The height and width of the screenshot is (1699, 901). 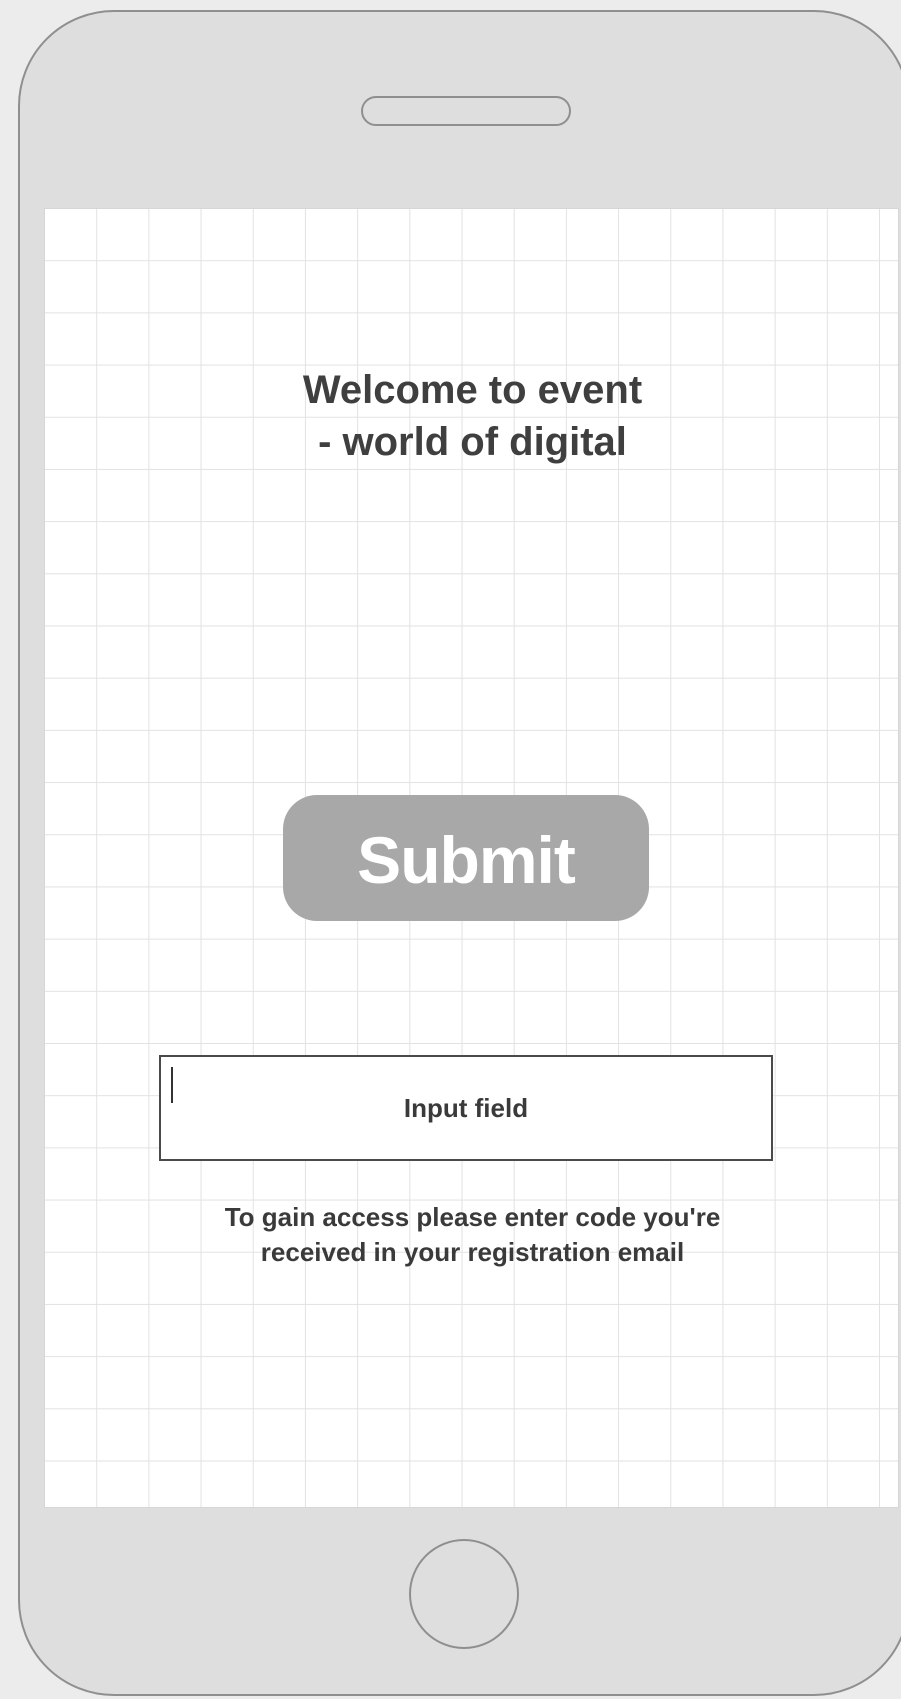 I want to click on help-text-line: received in your registration email, so click(x=472, y=1252).